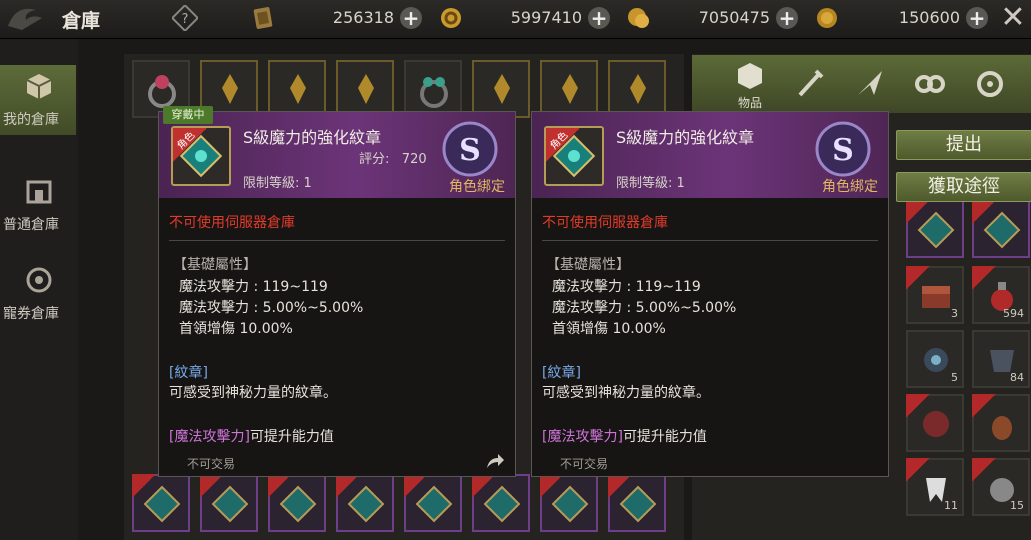 This screenshot has height=540, width=1031. I want to click on item-count: 5, so click(954, 377).